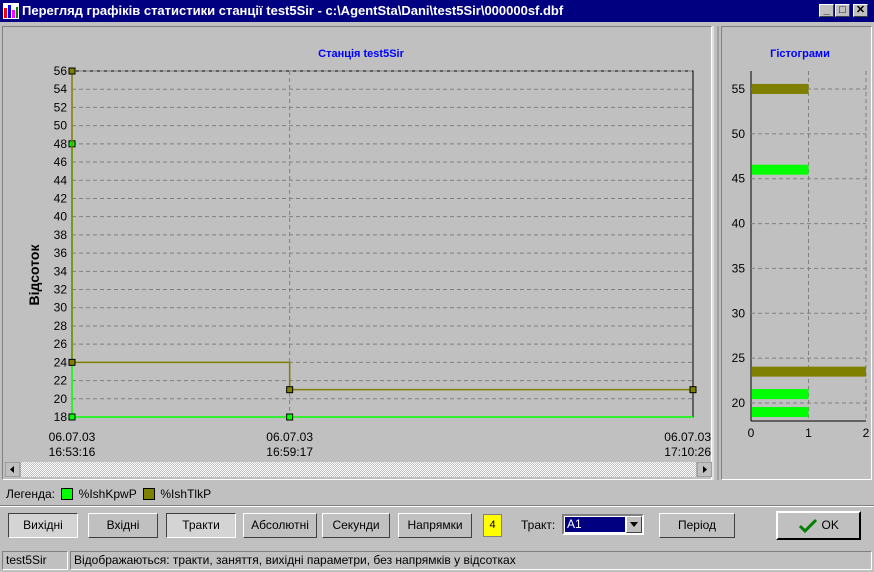 The height and width of the screenshot is (572, 874). I want to click on seconds-button: Секунди, so click(356, 525).